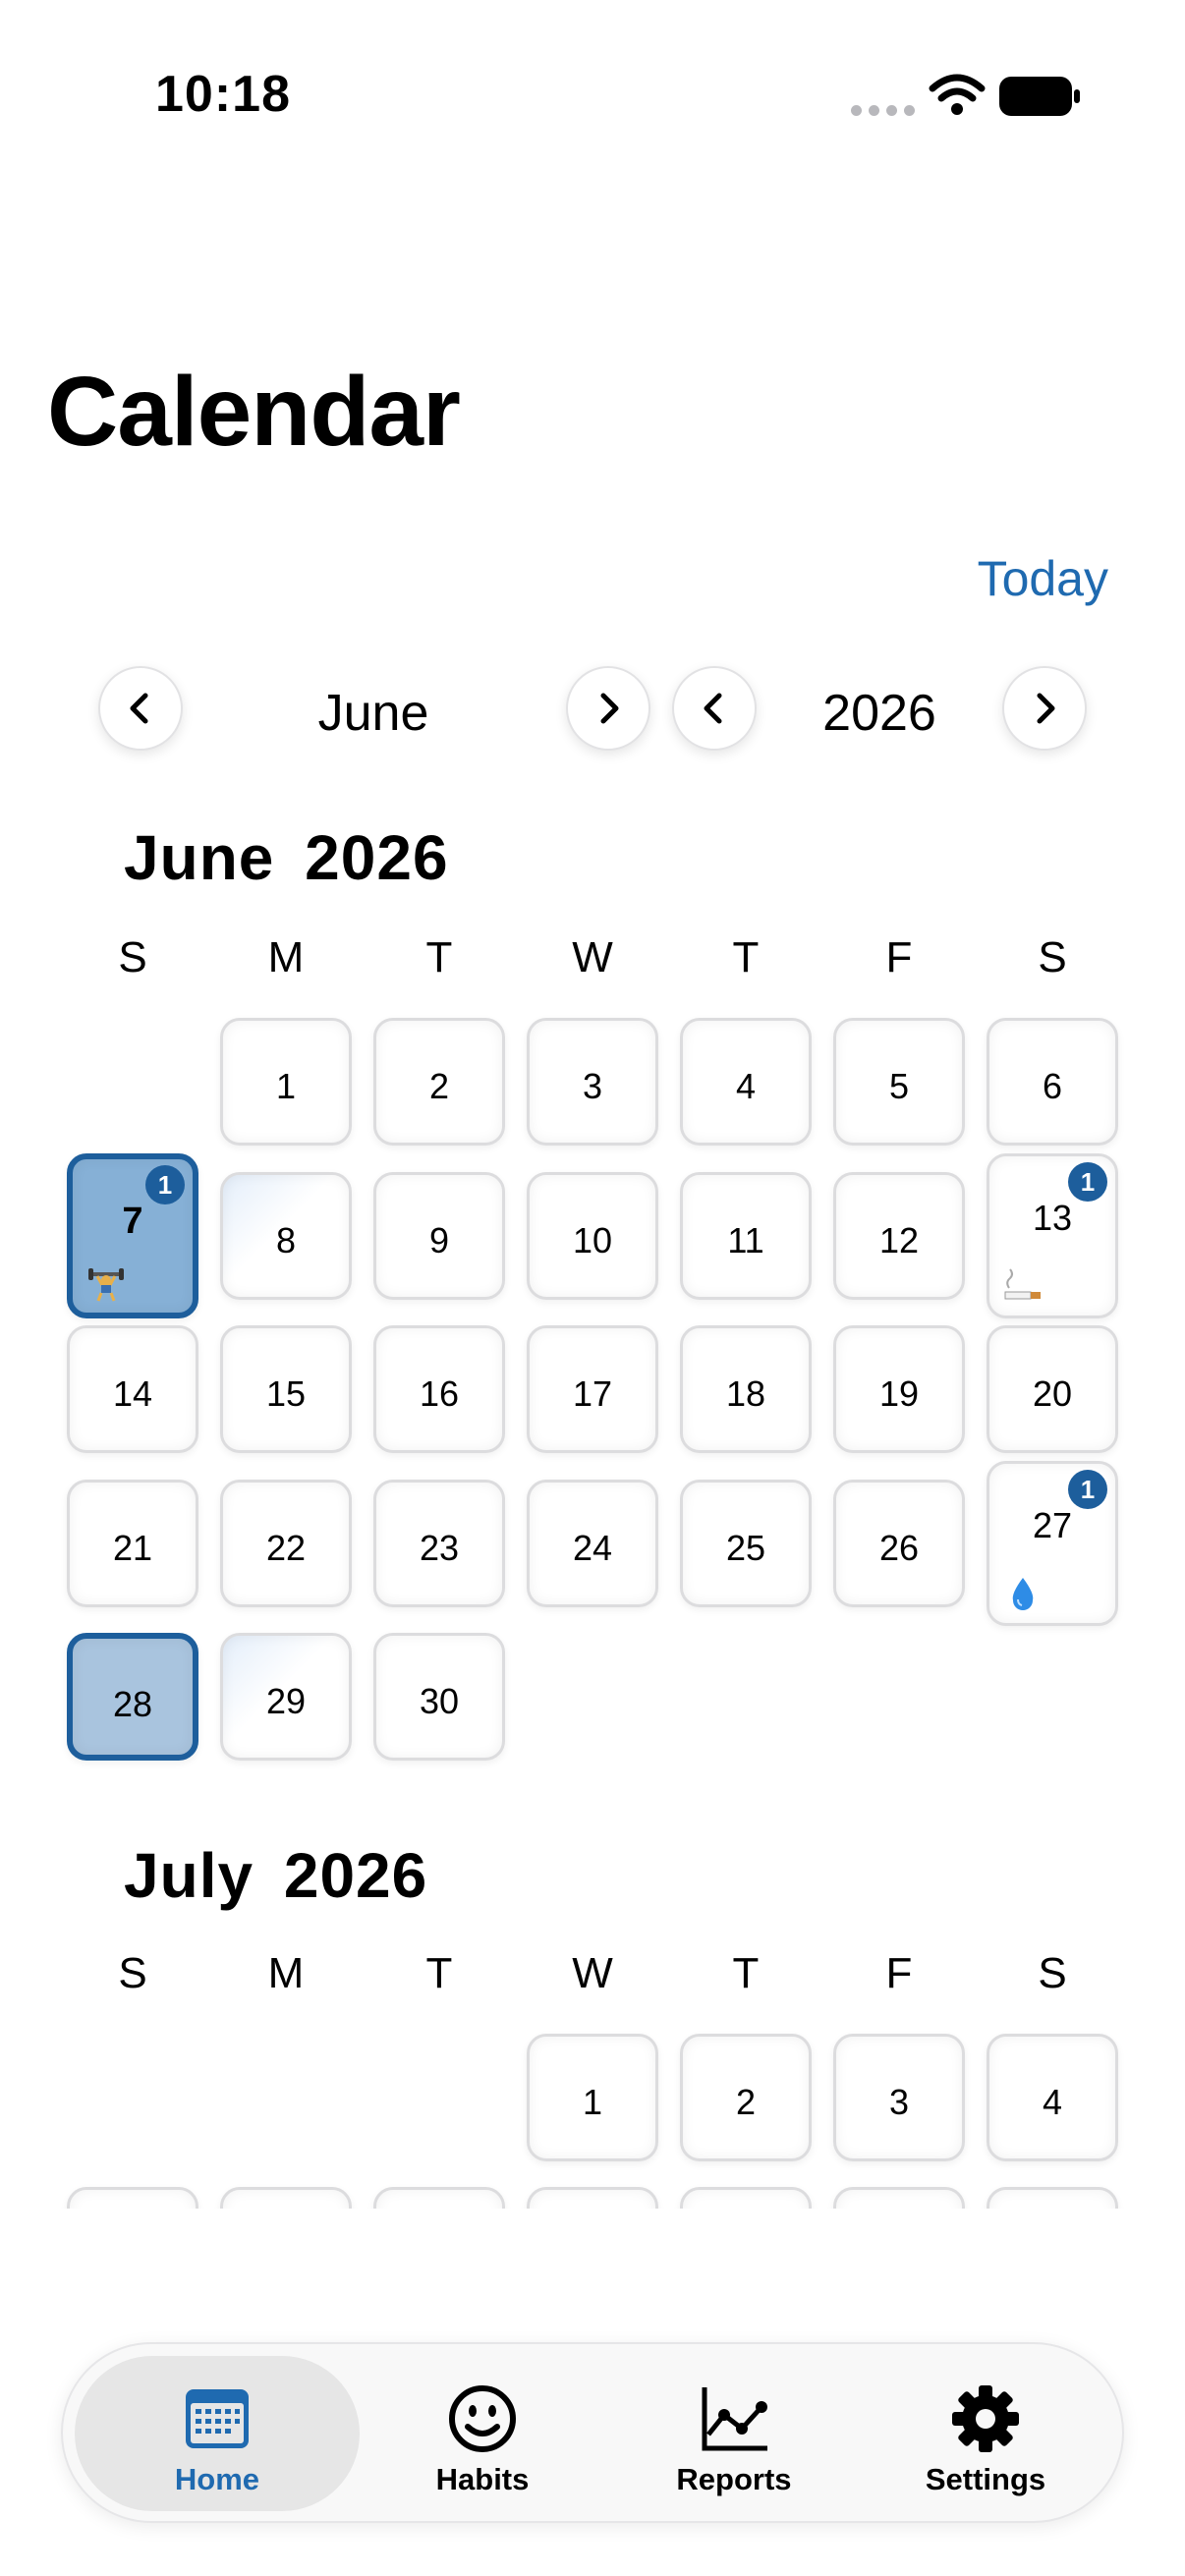 This screenshot has height=2576, width=1185. What do you see at coordinates (483, 2479) in the screenshot?
I see `tab-label: Habits` at bounding box center [483, 2479].